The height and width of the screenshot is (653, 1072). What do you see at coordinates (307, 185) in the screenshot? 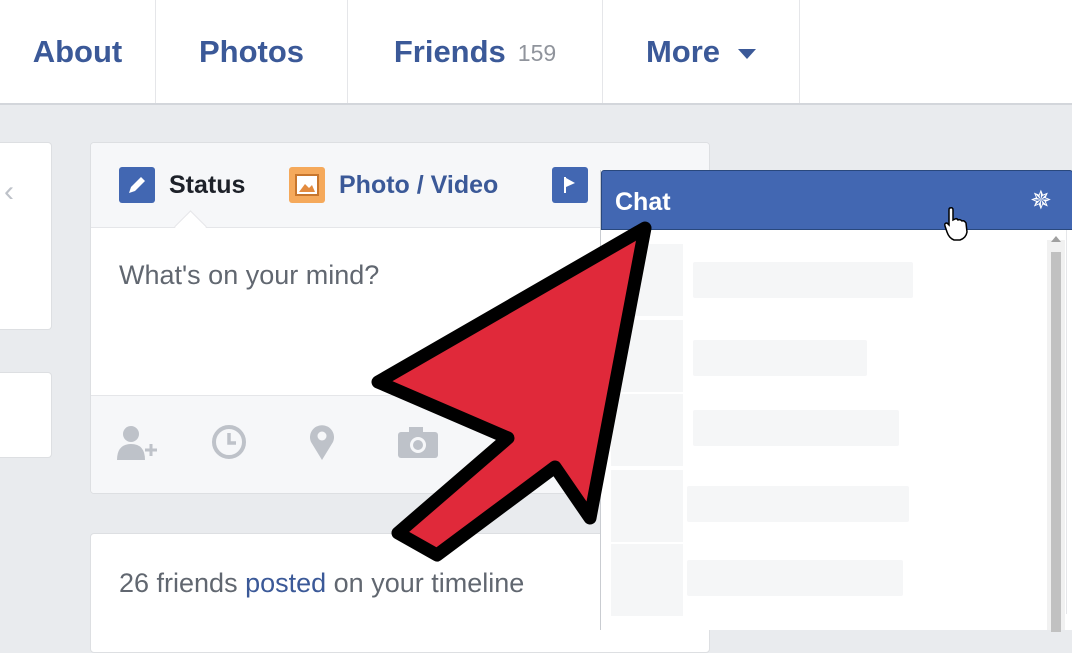
I see `photo-icon` at bounding box center [307, 185].